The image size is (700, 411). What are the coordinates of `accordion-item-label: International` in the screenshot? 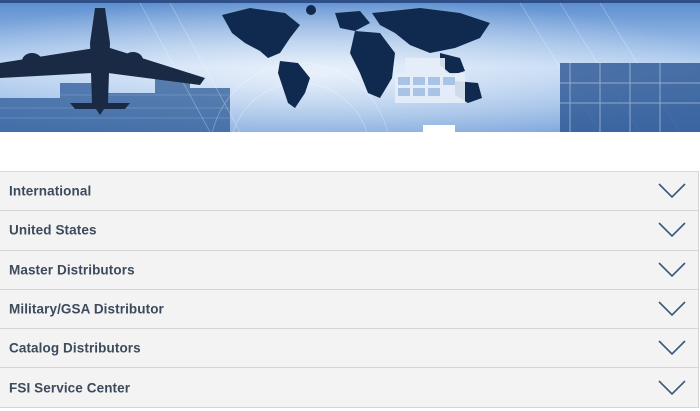 It's located at (50, 191).